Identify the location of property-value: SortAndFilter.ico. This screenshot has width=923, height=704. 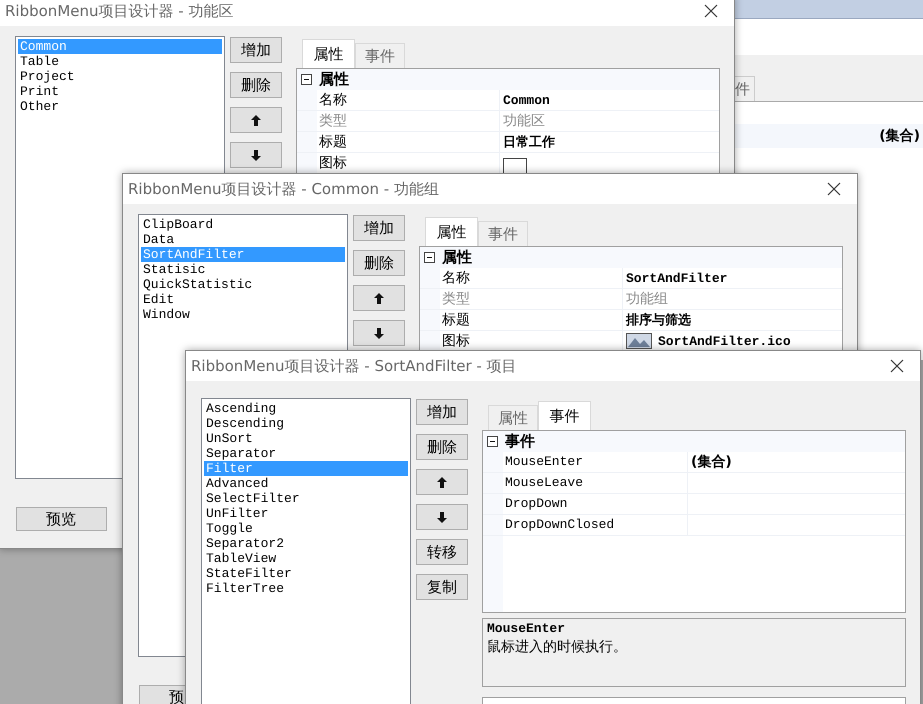
(724, 341).